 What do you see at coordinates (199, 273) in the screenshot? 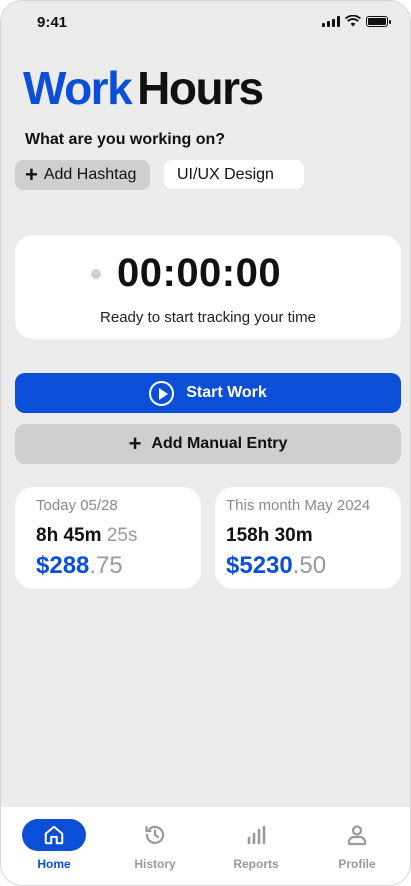
I see `timer-display: 00:00:00` at bounding box center [199, 273].